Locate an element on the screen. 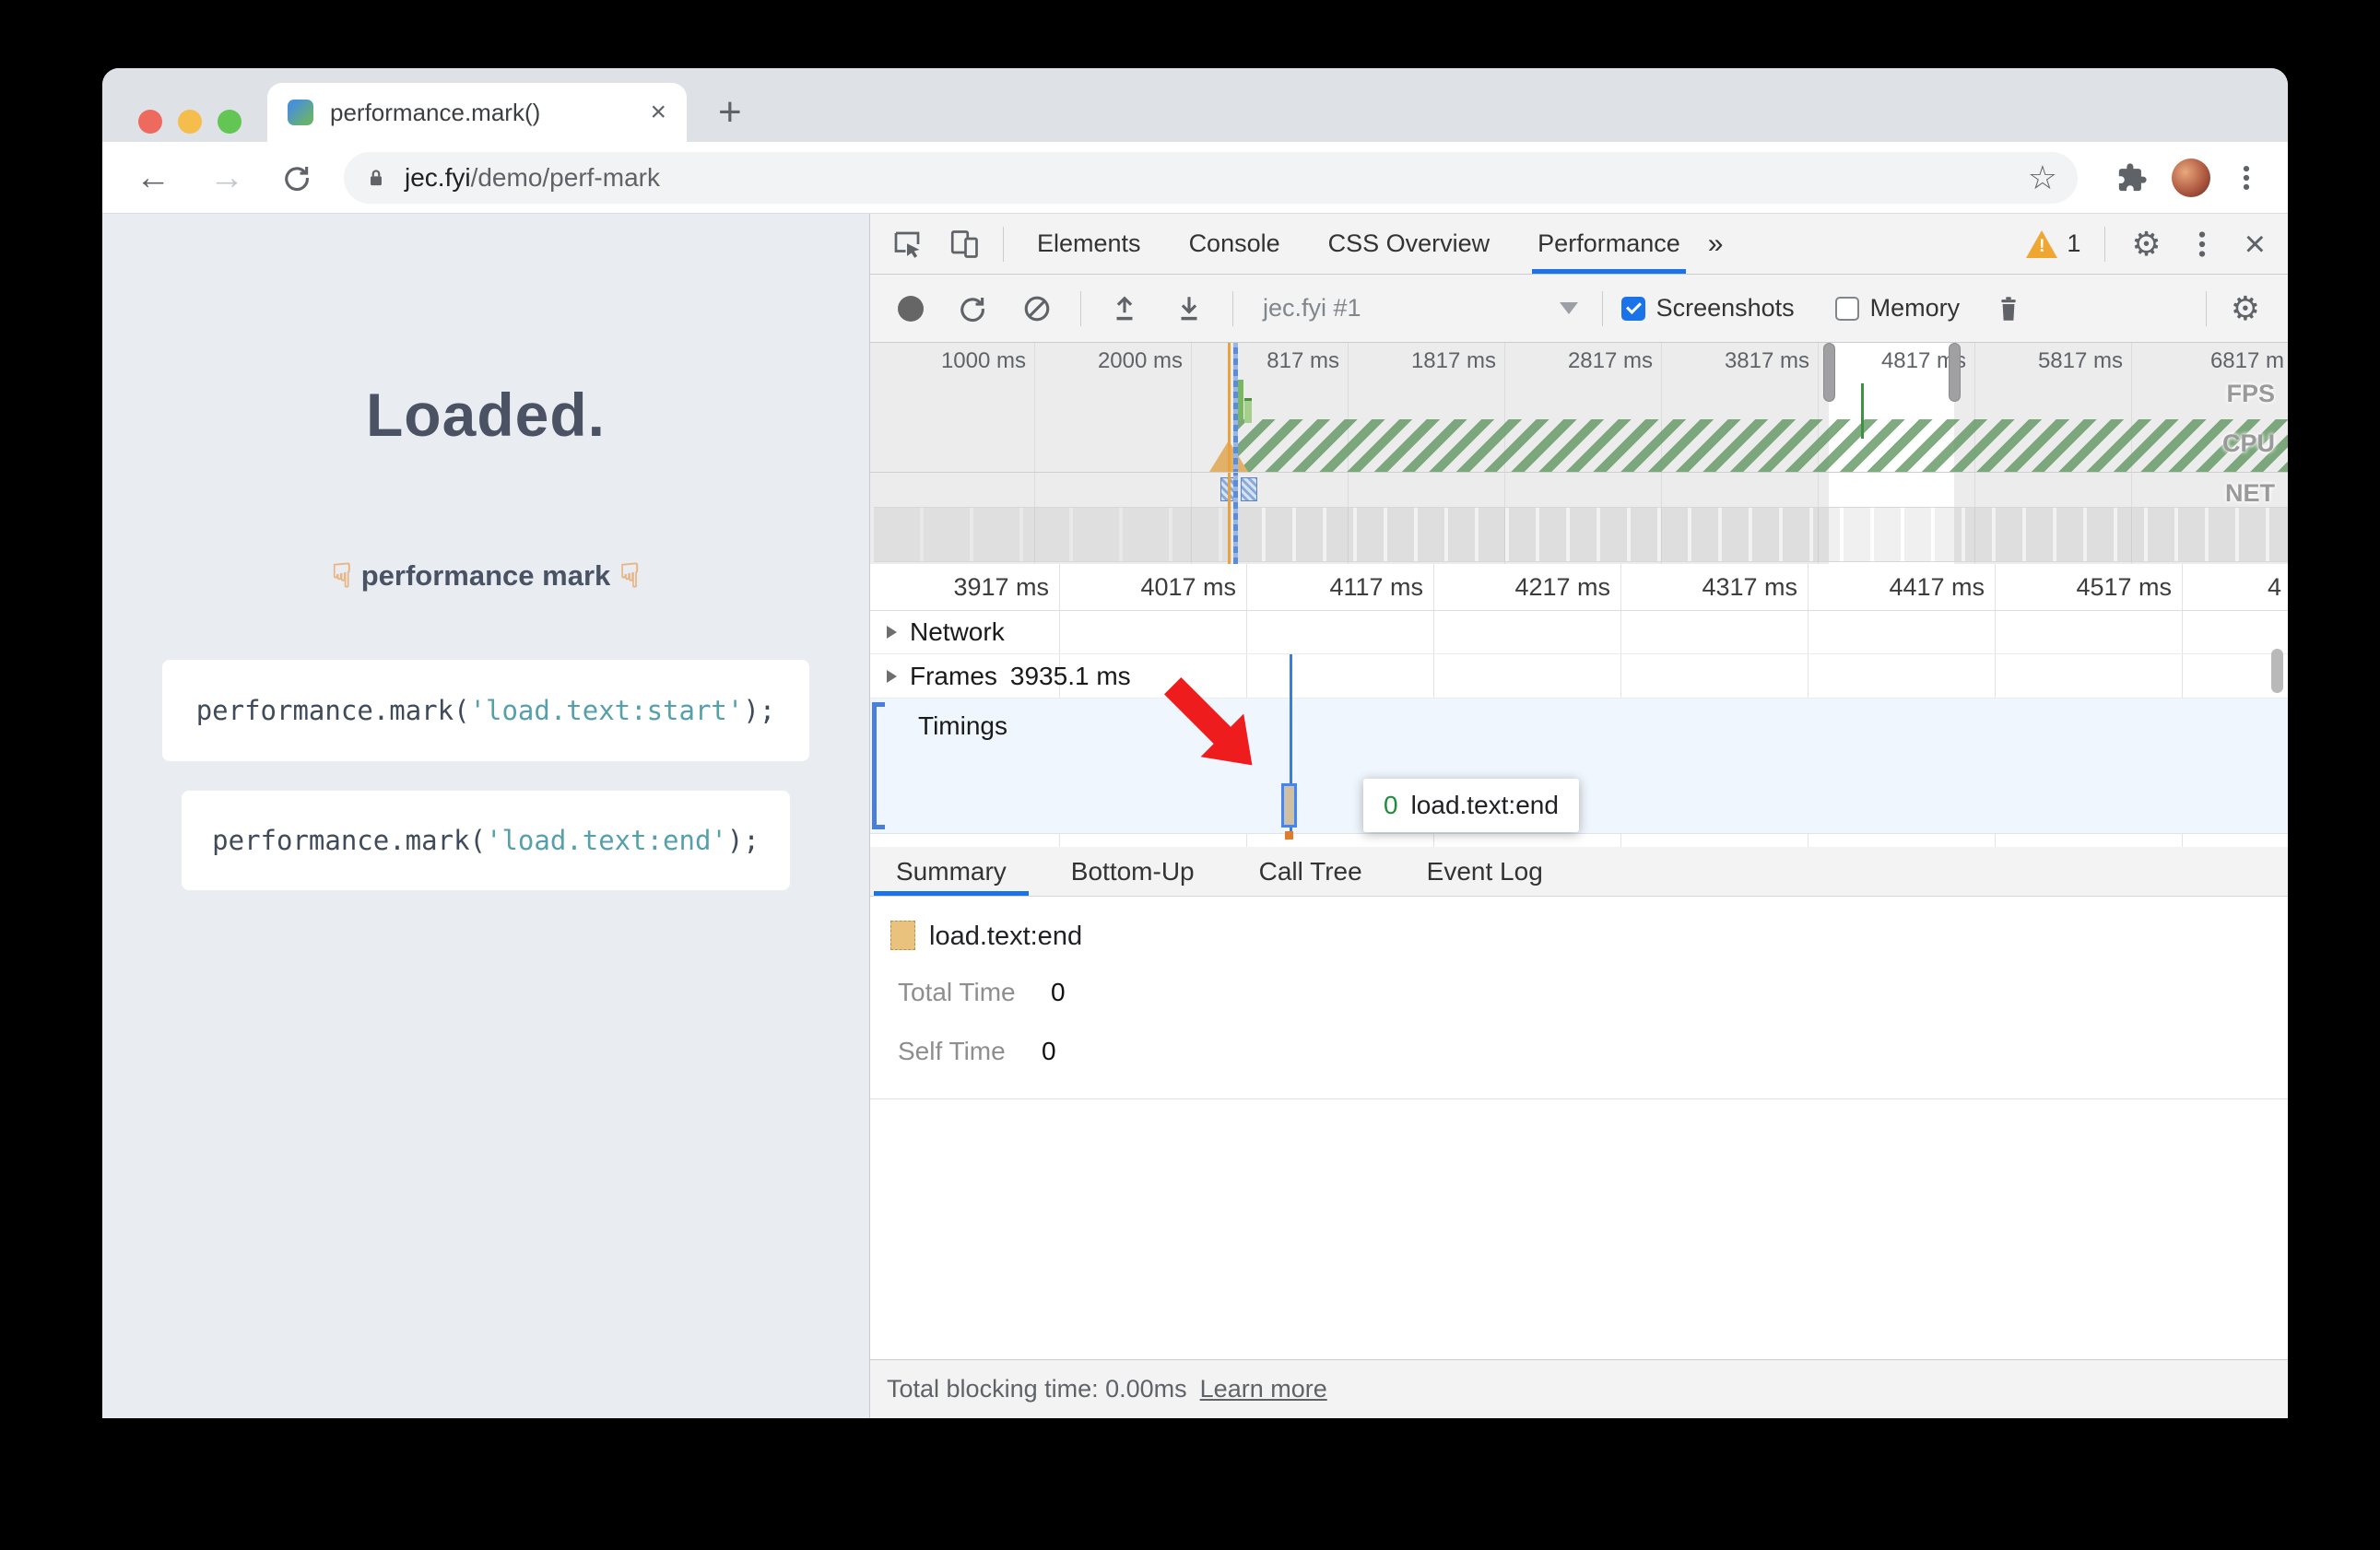 The height and width of the screenshot is (1550, 2380). details-tabbar: Summary Bottom-Up Call Tree Event Log is located at coordinates (1579, 872).